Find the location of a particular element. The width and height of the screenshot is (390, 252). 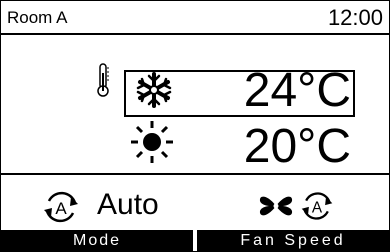

mode-value: Auto is located at coordinates (128, 204).